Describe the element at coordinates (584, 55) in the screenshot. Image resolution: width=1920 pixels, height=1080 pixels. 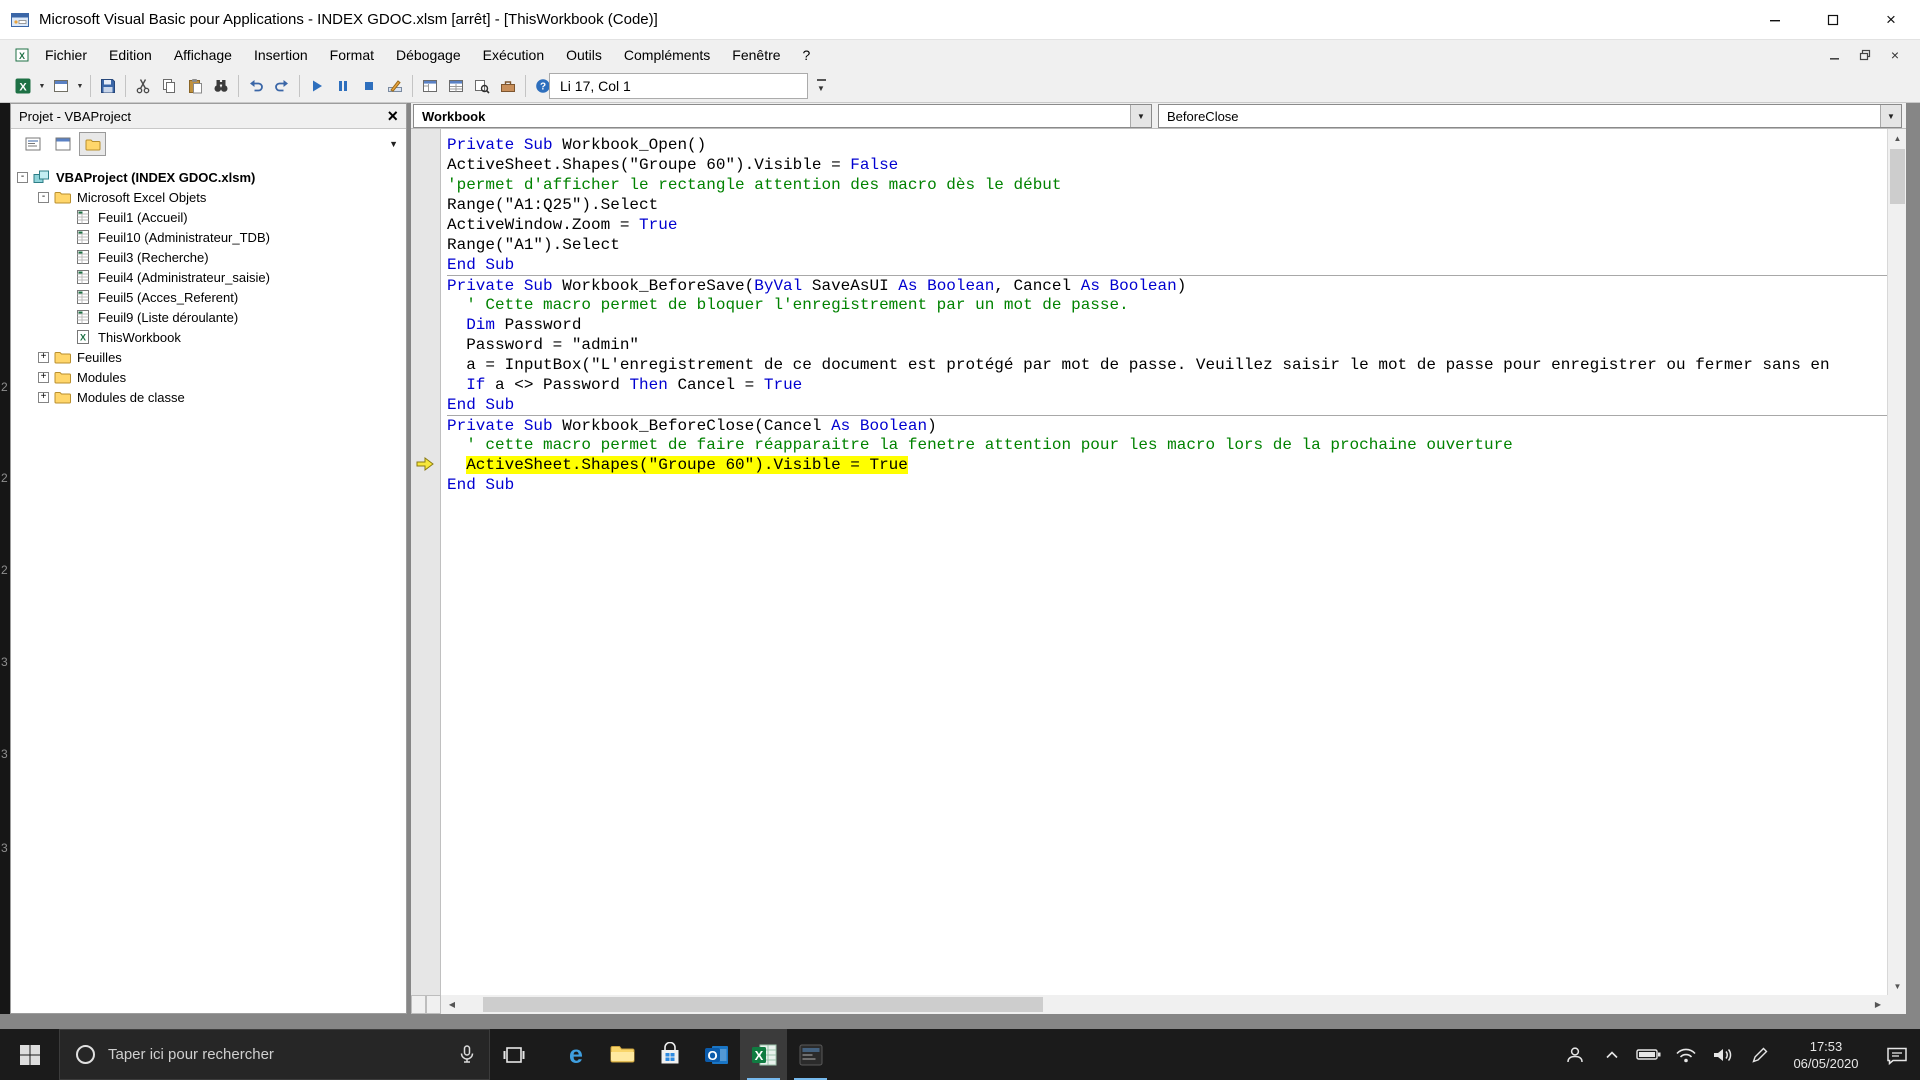
I see `menu-outils: Outils` at that location.